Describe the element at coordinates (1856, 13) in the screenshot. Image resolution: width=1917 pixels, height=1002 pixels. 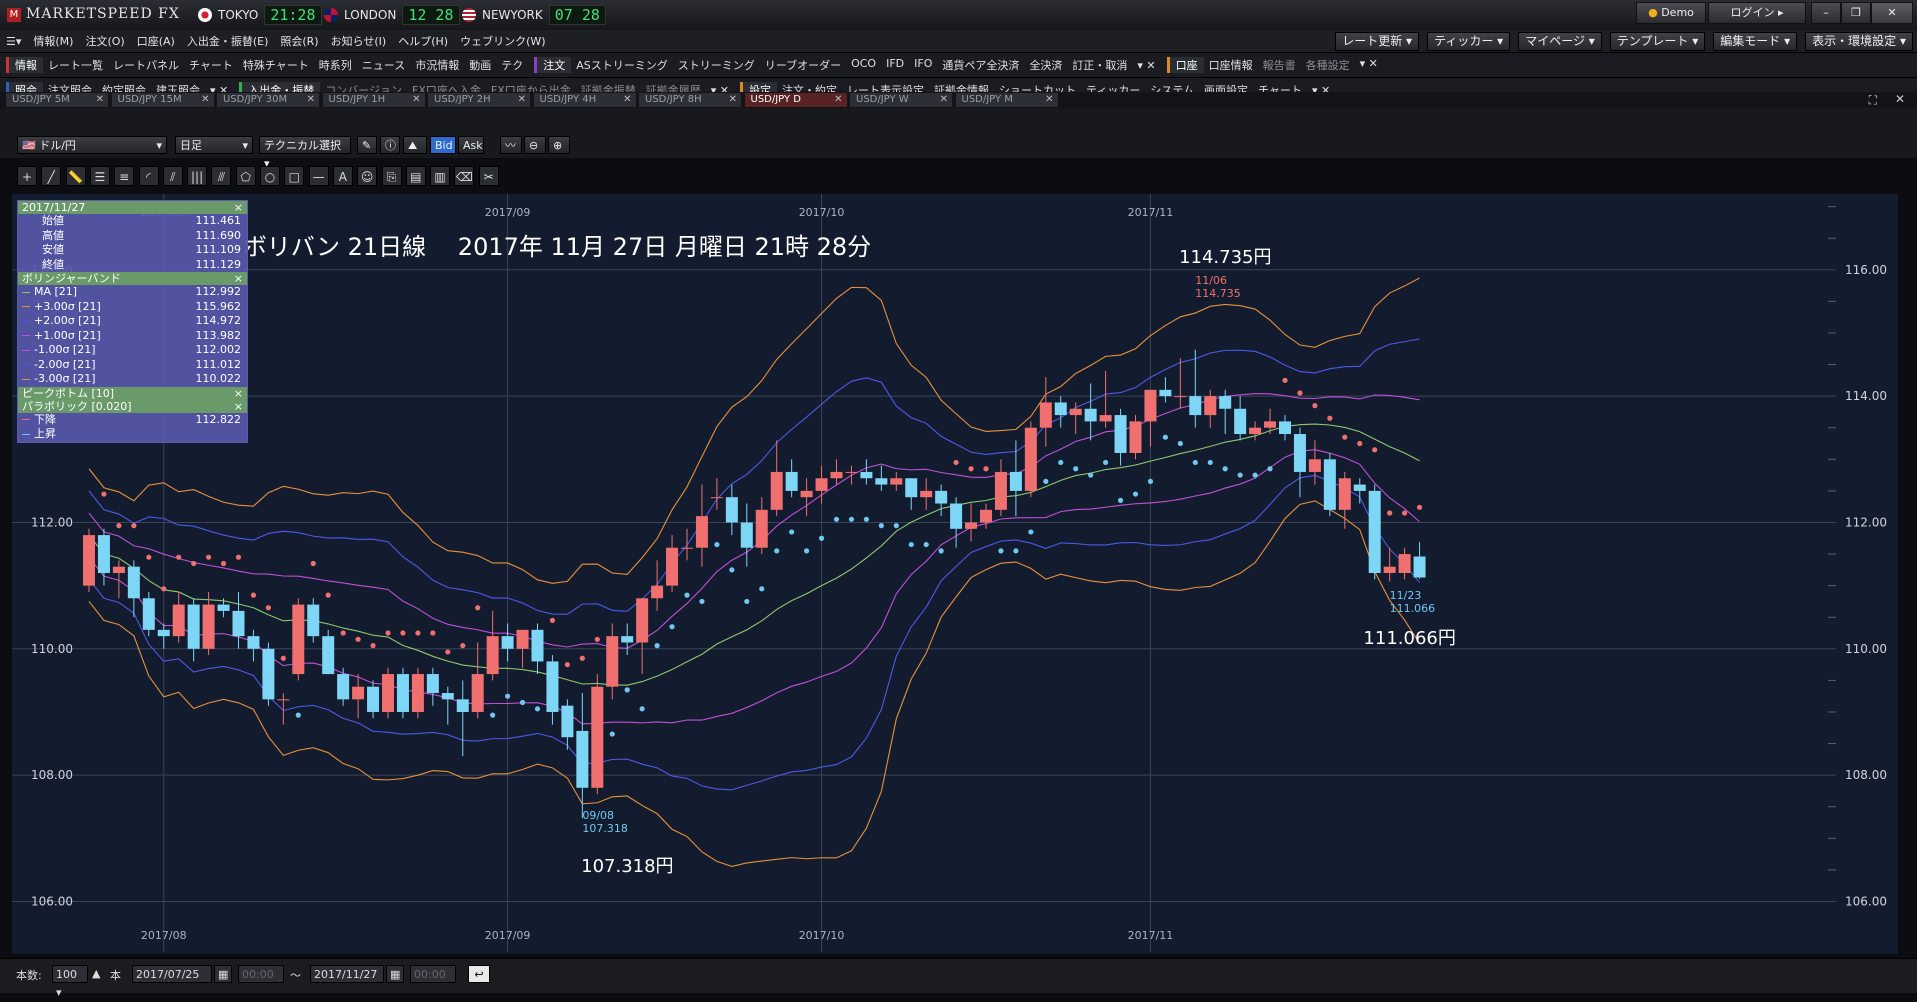
I see `restore-button: ❐` at that location.